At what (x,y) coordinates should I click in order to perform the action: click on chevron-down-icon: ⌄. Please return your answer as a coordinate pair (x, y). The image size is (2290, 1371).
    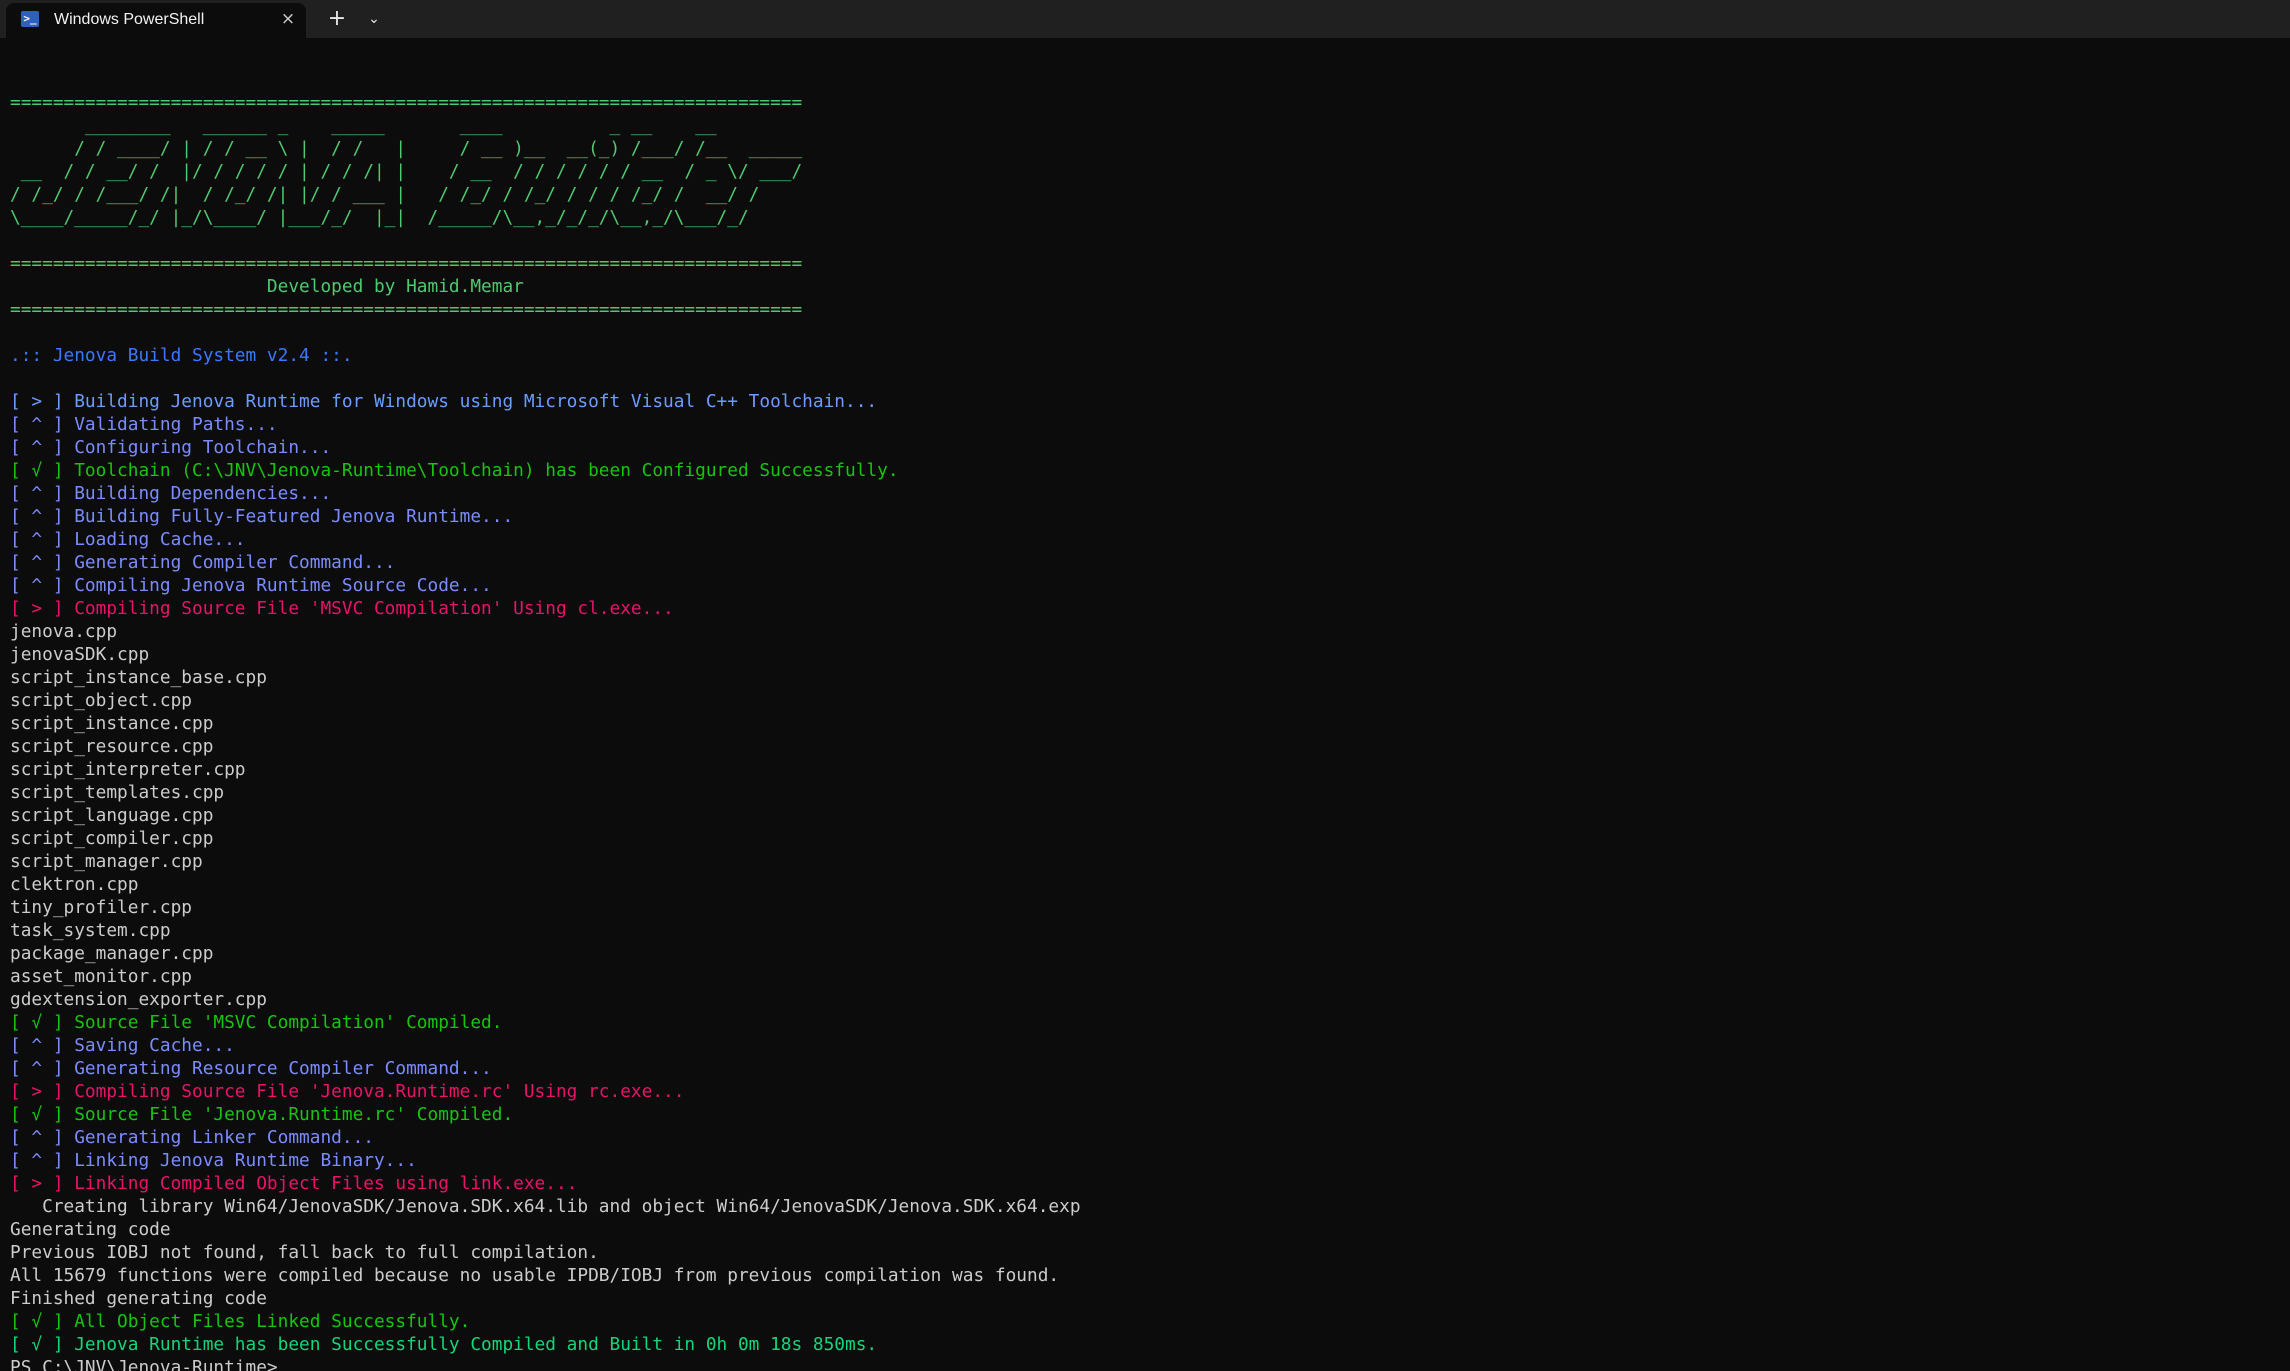
    Looking at the image, I should click on (374, 19).